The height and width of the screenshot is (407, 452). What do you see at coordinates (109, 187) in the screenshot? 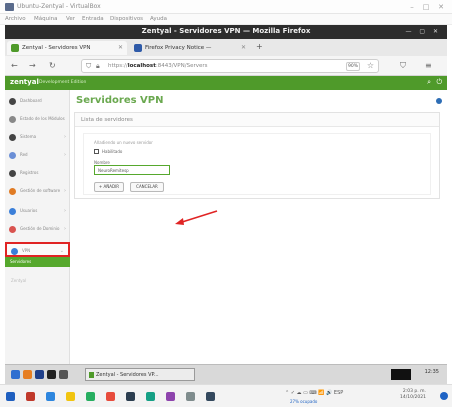
I see `add-button: + AÑADIR` at bounding box center [109, 187].